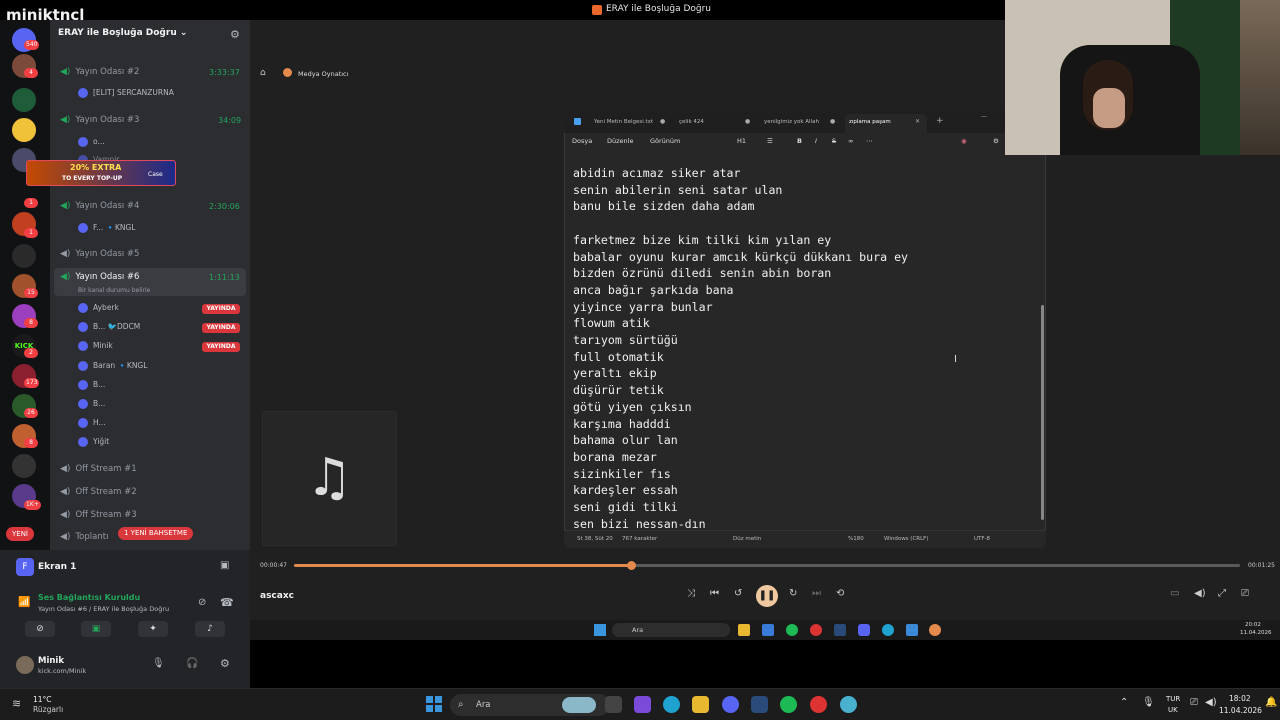 This screenshot has height=720, width=1280. What do you see at coordinates (227, 602) in the screenshot?
I see `disconnect-icon: ☎` at bounding box center [227, 602].